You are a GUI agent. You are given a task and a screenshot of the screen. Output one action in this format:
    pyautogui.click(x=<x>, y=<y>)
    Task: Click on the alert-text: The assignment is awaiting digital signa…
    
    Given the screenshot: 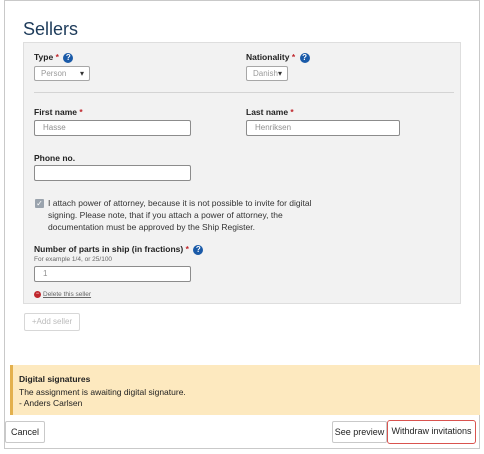 What is the action you would take?
    pyautogui.click(x=102, y=392)
    